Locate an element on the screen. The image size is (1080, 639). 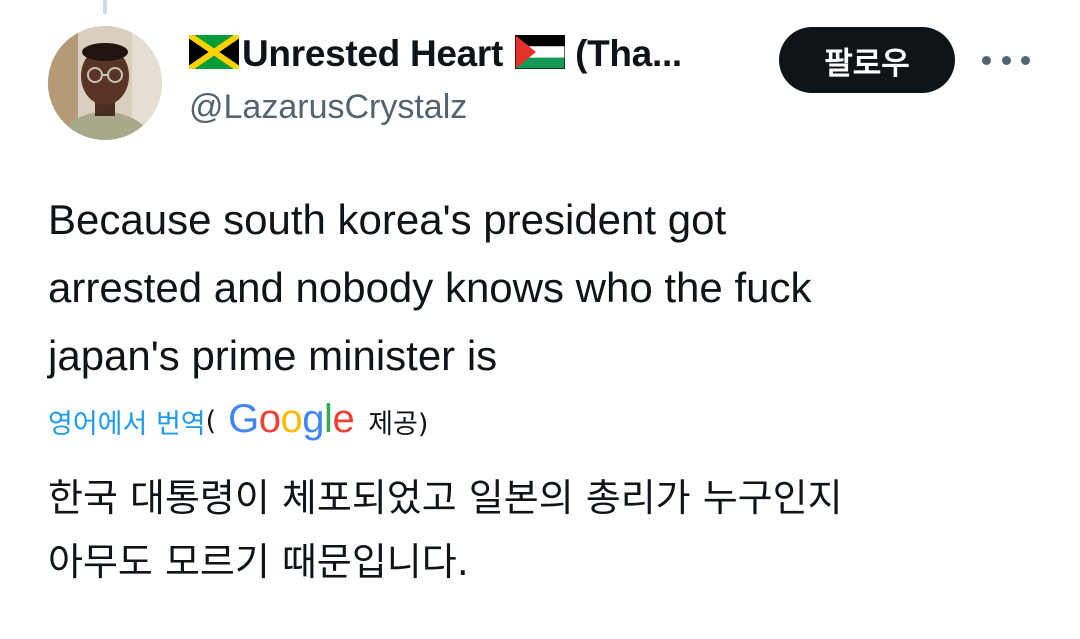
follow-button: 팔로우 is located at coordinates (867, 60).